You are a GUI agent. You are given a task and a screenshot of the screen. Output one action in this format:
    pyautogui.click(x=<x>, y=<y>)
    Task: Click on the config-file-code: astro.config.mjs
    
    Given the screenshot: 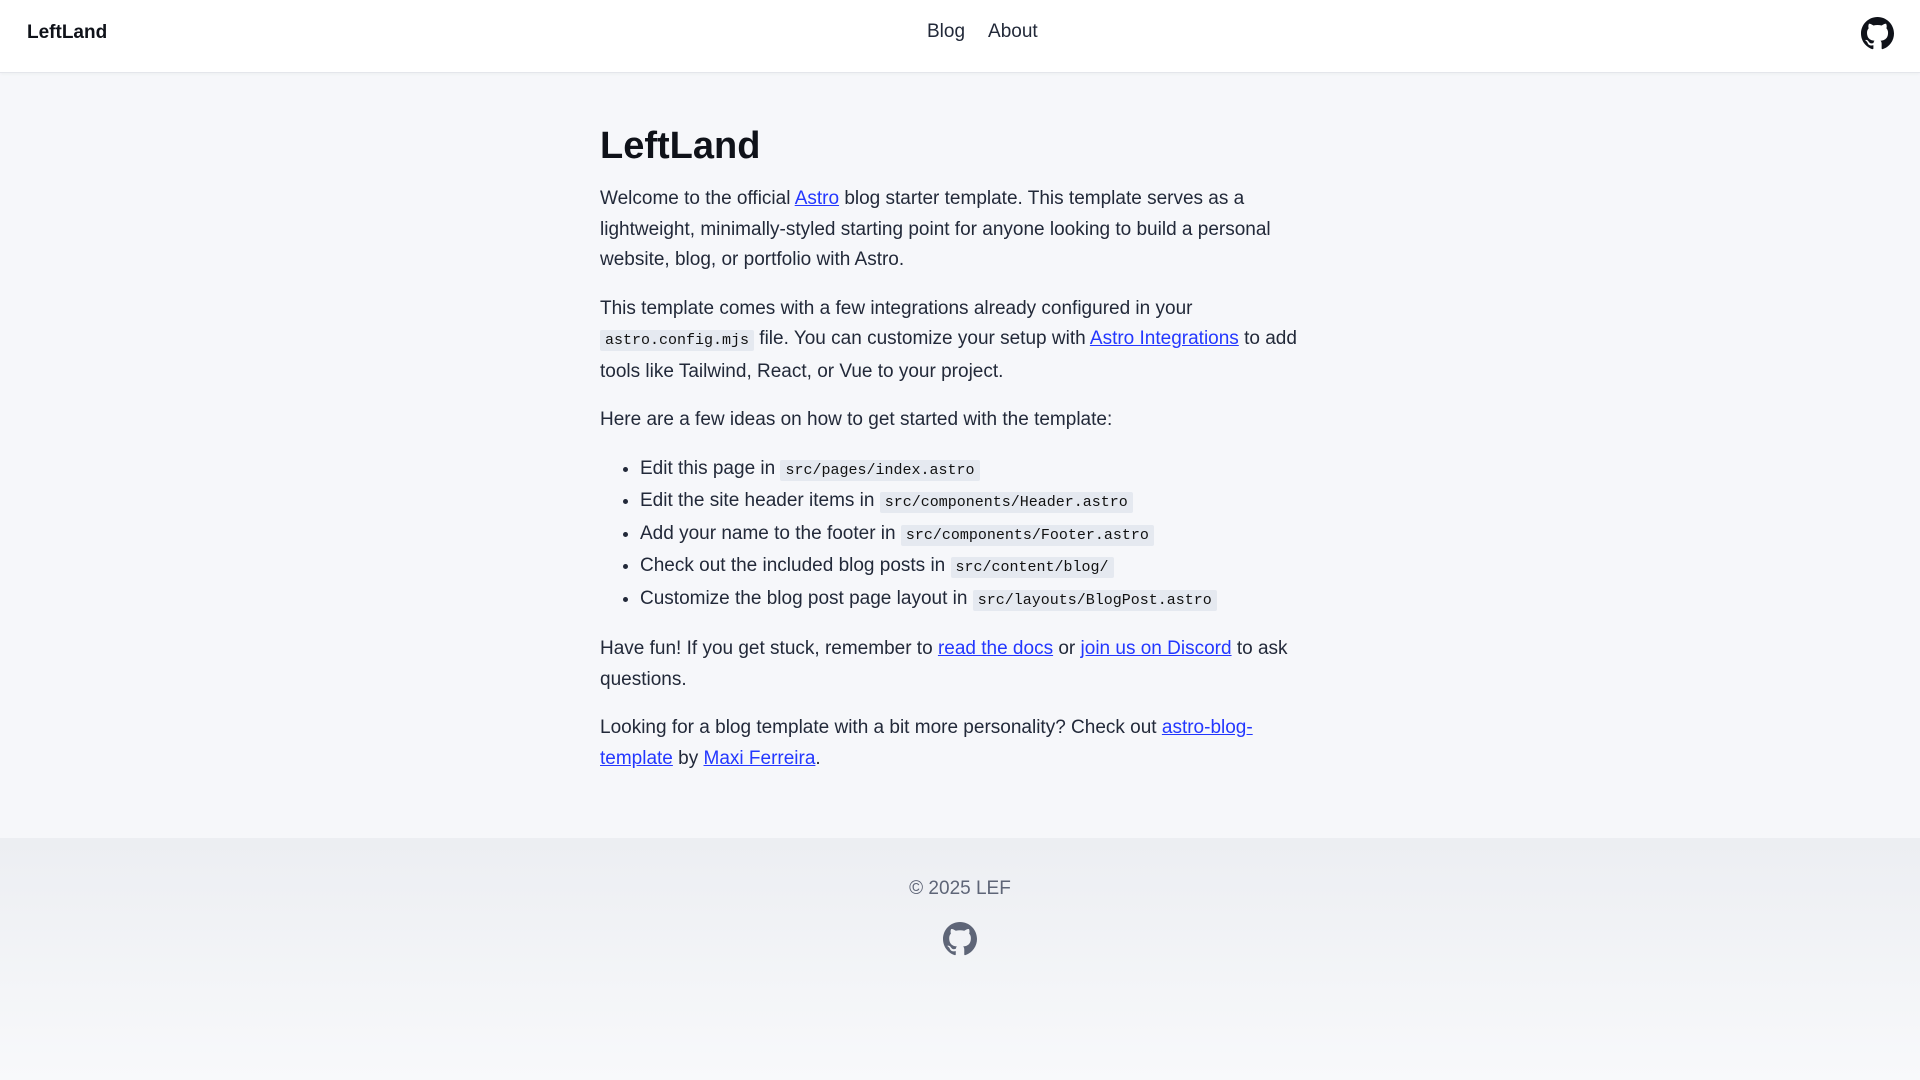 What is the action you would take?
    pyautogui.click(x=677, y=340)
    